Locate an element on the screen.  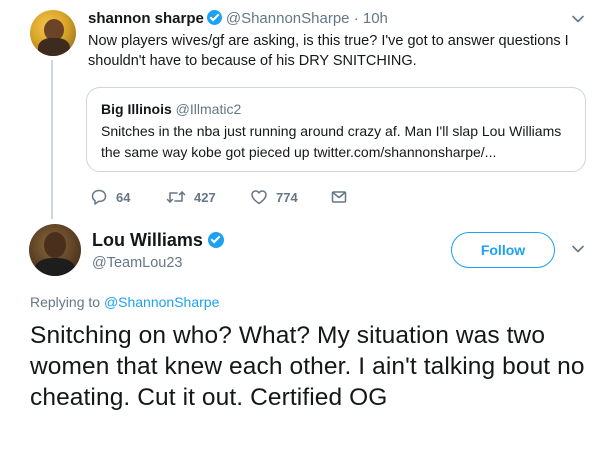
direct-message-button is located at coordinates (339, 197).